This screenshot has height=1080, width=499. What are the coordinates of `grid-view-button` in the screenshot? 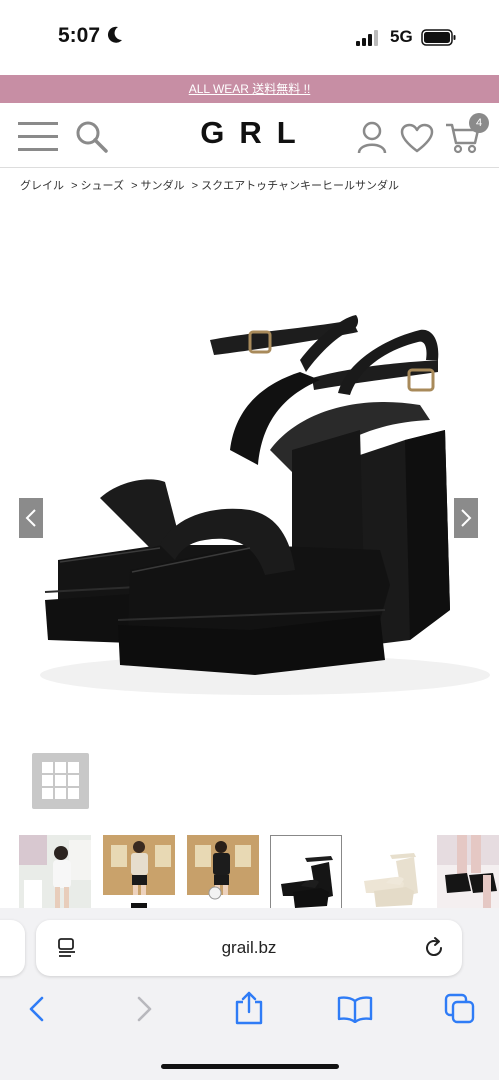 It's located at (60, 781).